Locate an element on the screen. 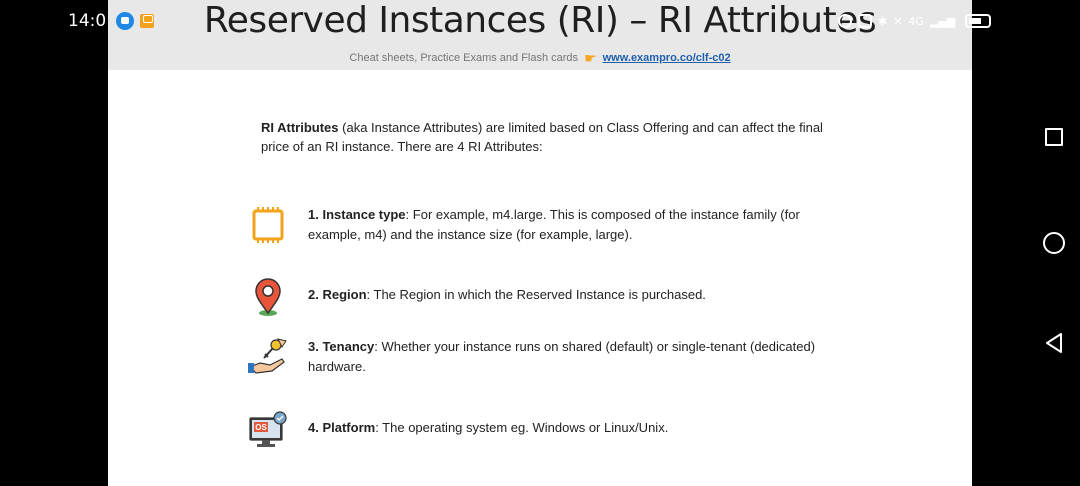 This screenshot has width=1080, height=486. signal-icon: ▂▄▆ is located at coordinates (942, 21).